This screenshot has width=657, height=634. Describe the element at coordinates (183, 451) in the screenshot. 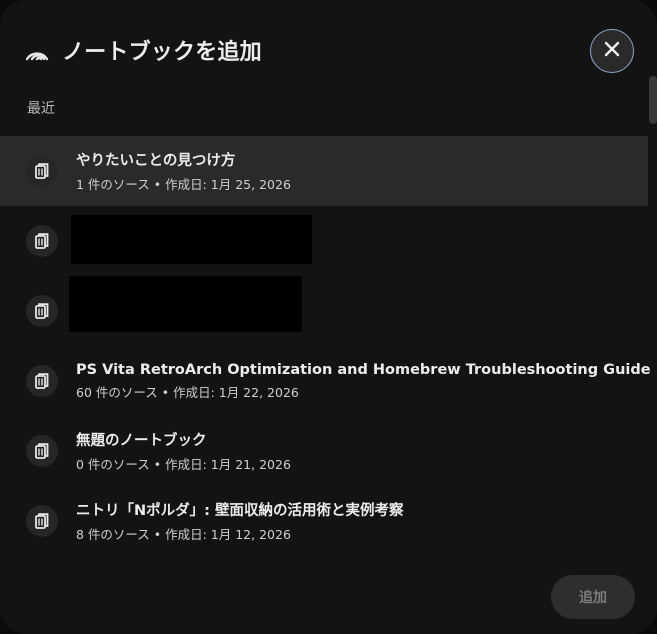

I see `notebook-text: 無題のノートブック 0 件のソース • 作成日: 1月 21, 2026` at that location.